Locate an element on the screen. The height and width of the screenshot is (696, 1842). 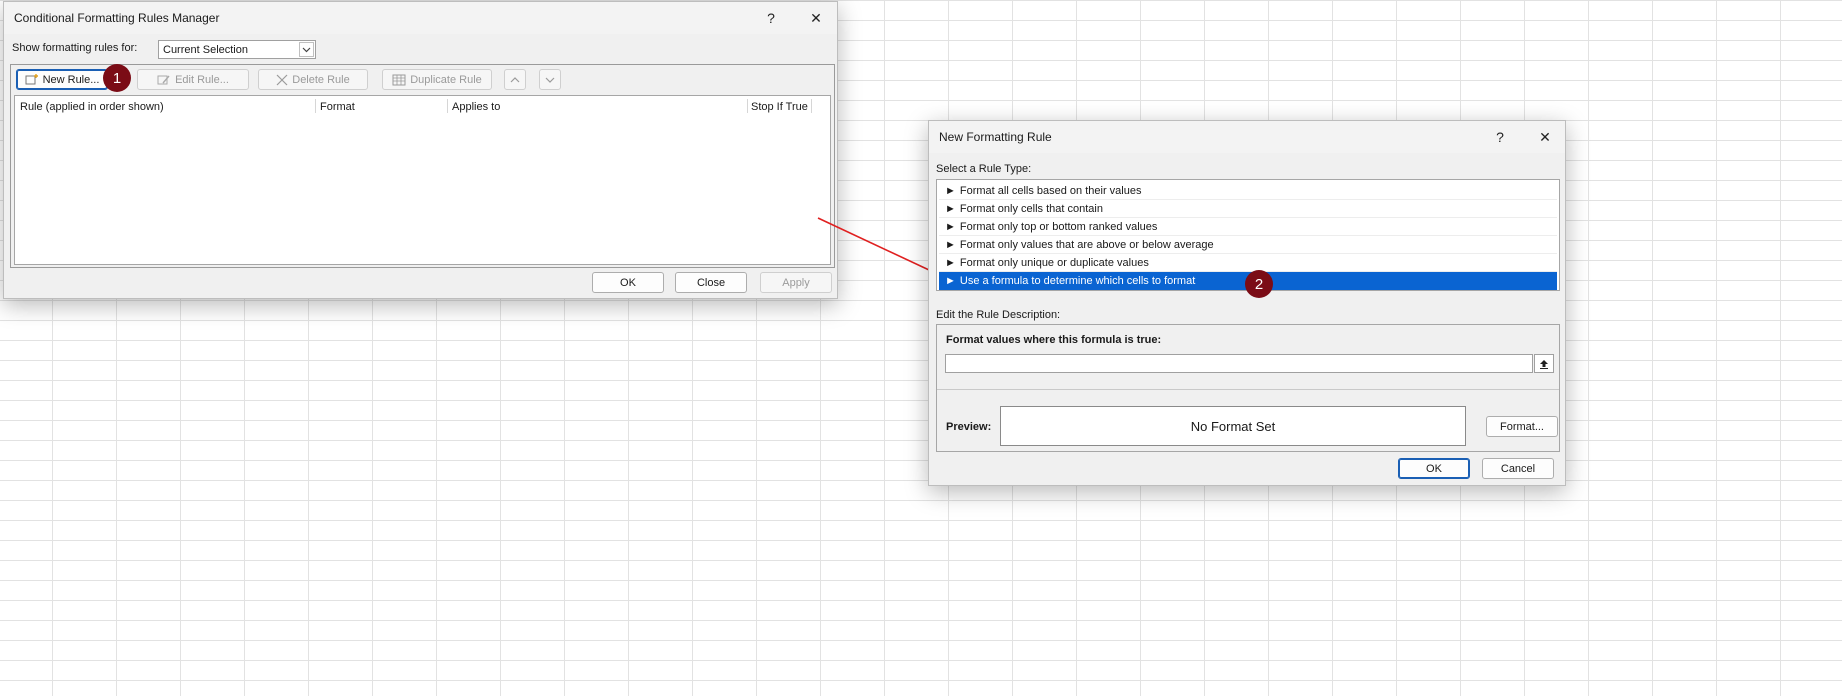
formula-input is located at coordinates (1239, 363).